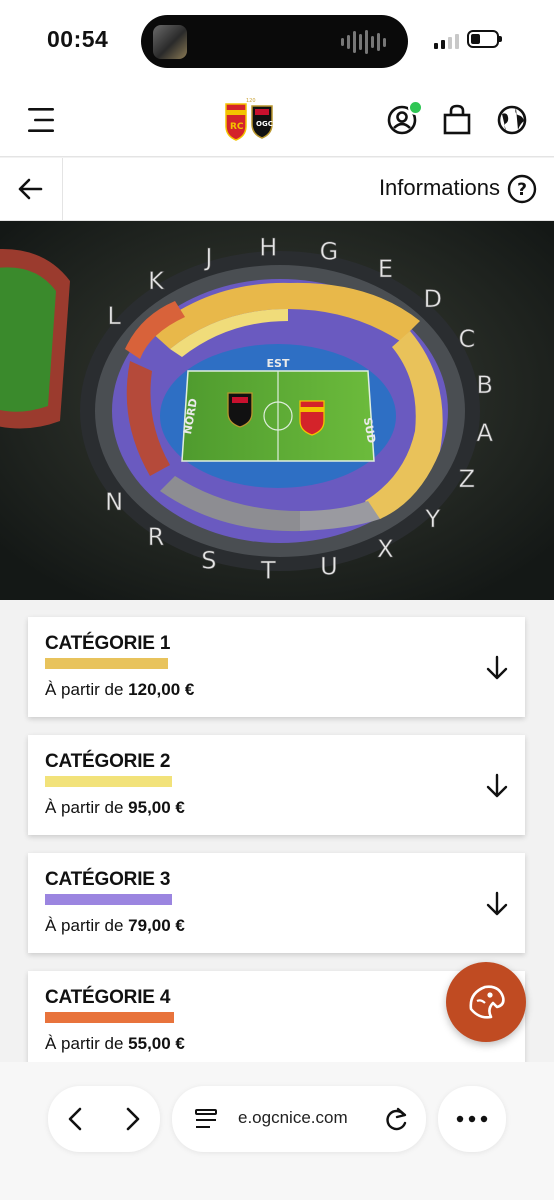  What do you see at coordinates (114, 316) in the screenshot?
I see `block-letter-l: L` at bounding box center [114, 316].